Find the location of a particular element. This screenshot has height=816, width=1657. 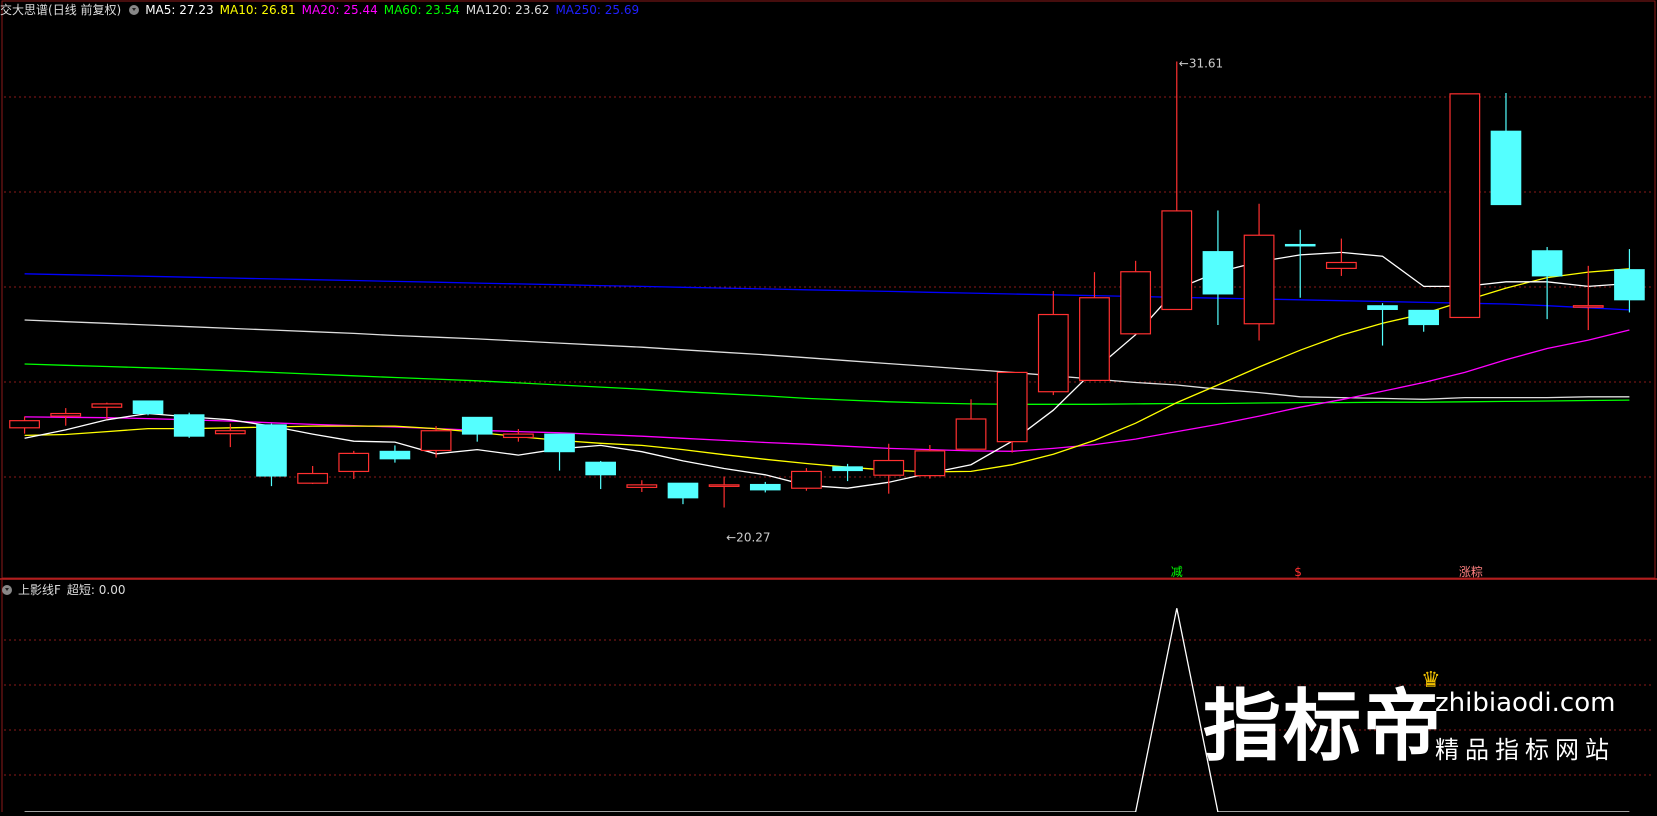

ma250-line is located at coordinates (827, 292).